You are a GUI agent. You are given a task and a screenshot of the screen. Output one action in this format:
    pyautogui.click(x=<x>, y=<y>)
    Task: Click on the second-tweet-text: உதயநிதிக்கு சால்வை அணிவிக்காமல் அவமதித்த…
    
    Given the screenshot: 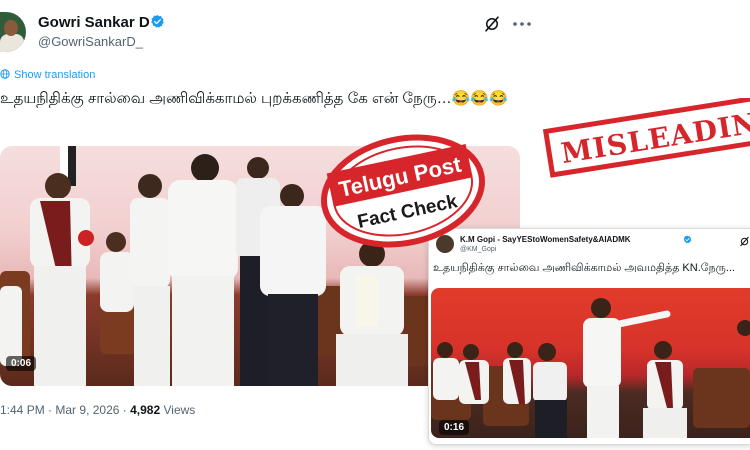 What is the action you would take?
    pyautogui.click(x=584, y=268)
    